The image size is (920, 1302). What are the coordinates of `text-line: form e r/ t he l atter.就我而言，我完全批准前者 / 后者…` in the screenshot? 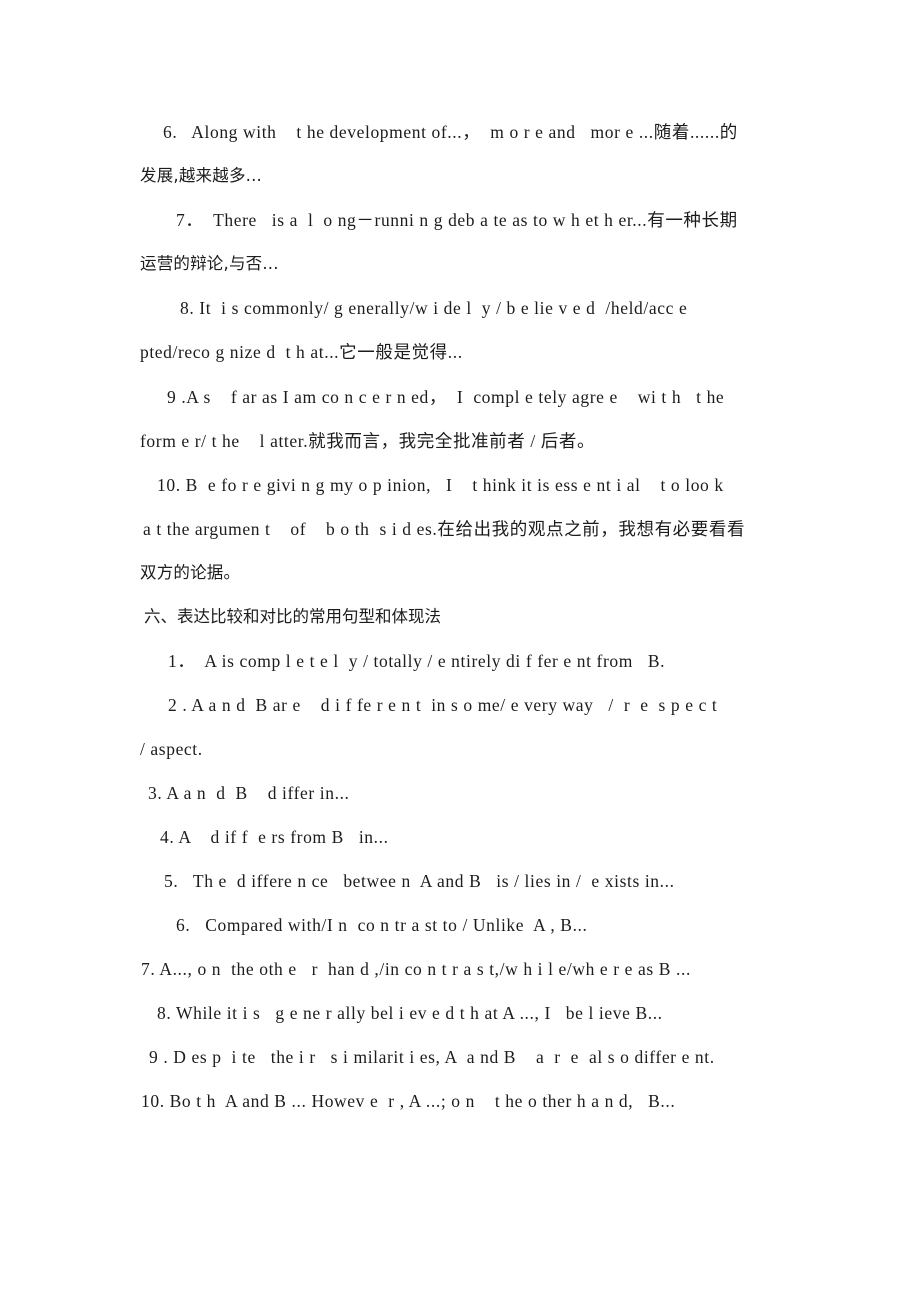 It's located at (368, 441).